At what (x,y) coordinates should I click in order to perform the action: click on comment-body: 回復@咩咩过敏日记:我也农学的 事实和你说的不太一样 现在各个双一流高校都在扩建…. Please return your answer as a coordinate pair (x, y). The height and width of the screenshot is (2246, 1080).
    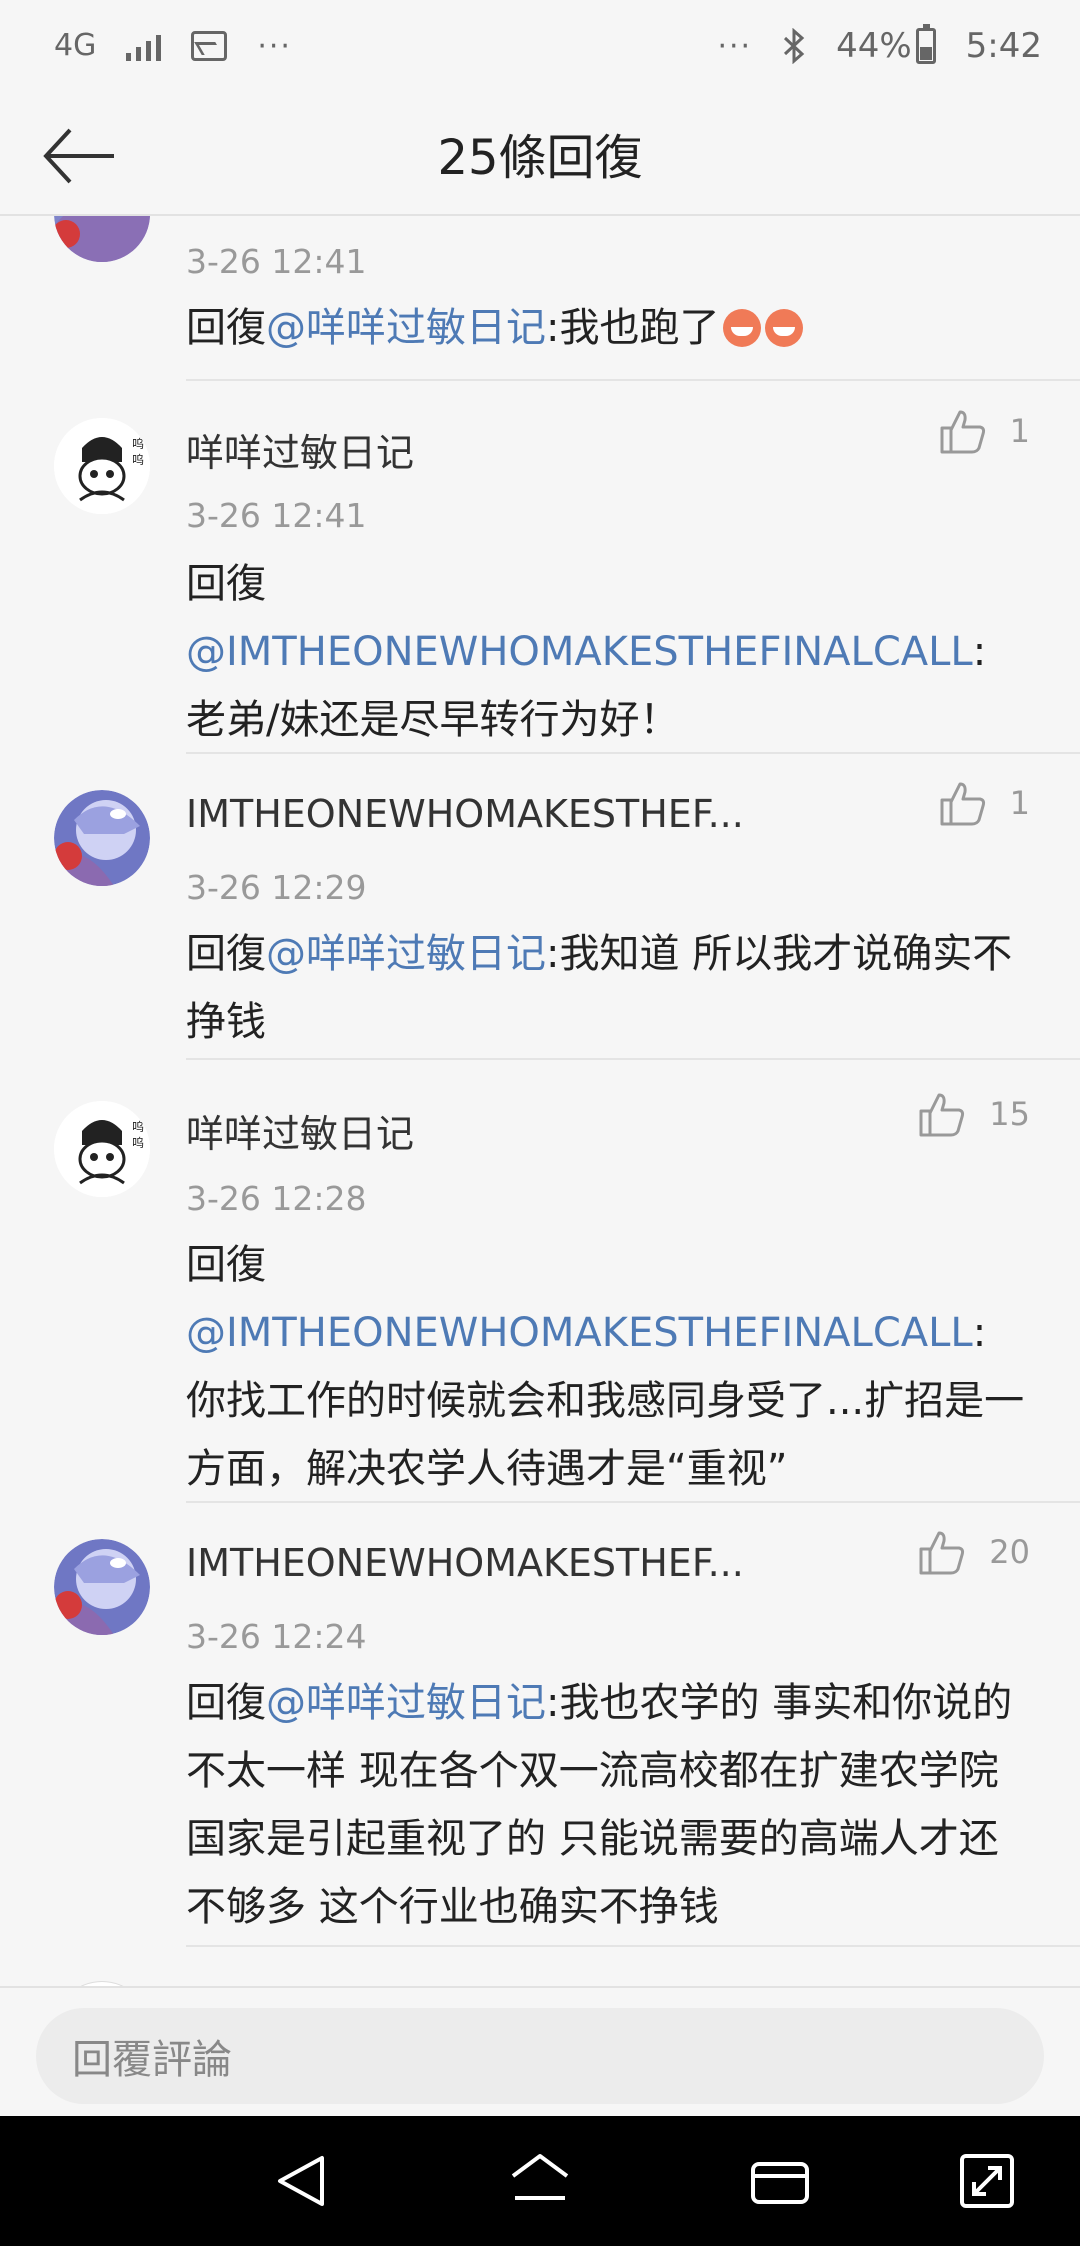
    Looking at the image, I should click on (606, 1805).